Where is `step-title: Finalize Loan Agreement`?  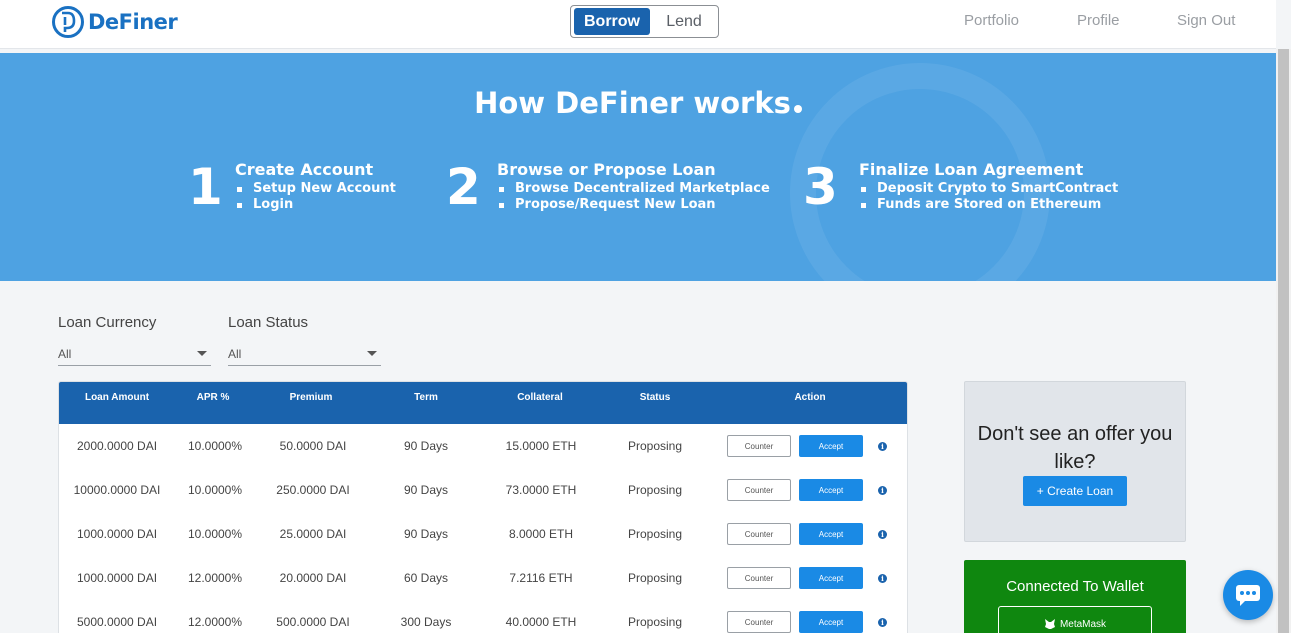
step-title: Finalize Loan Agreement is located at coordinates (971, 169).